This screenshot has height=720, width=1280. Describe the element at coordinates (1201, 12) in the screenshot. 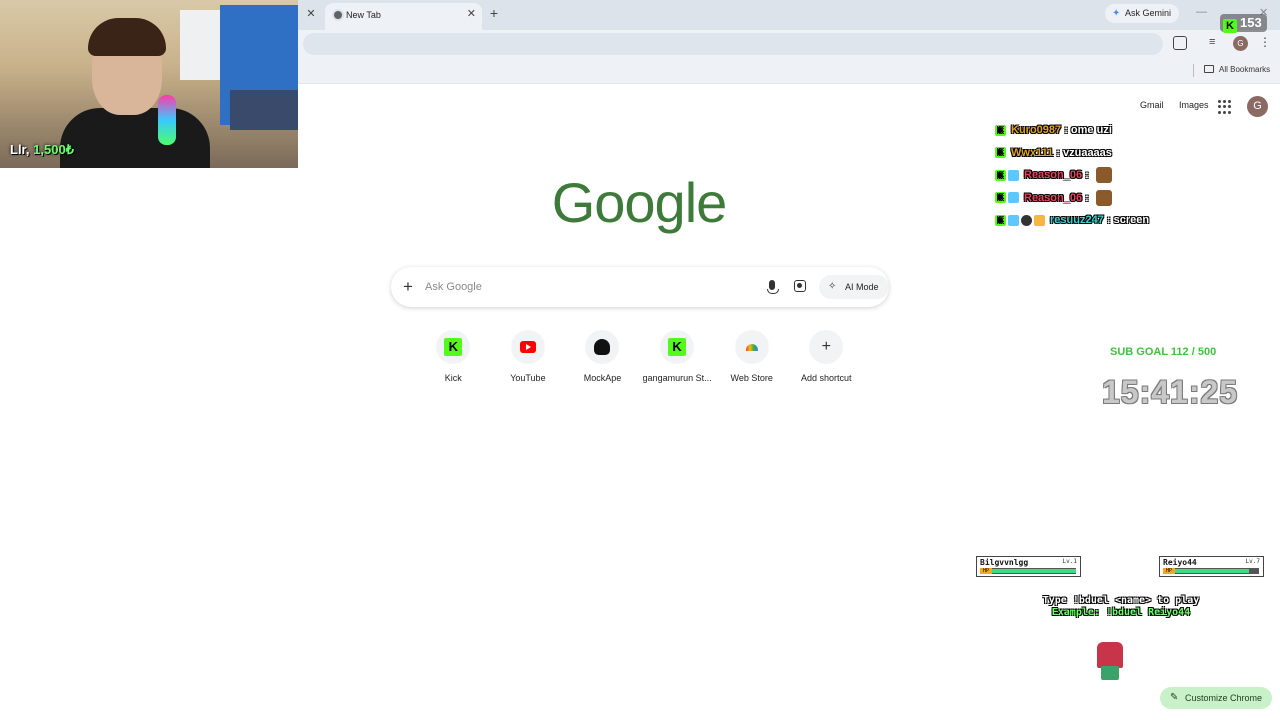

I see `minimize-icon: —` at that location.